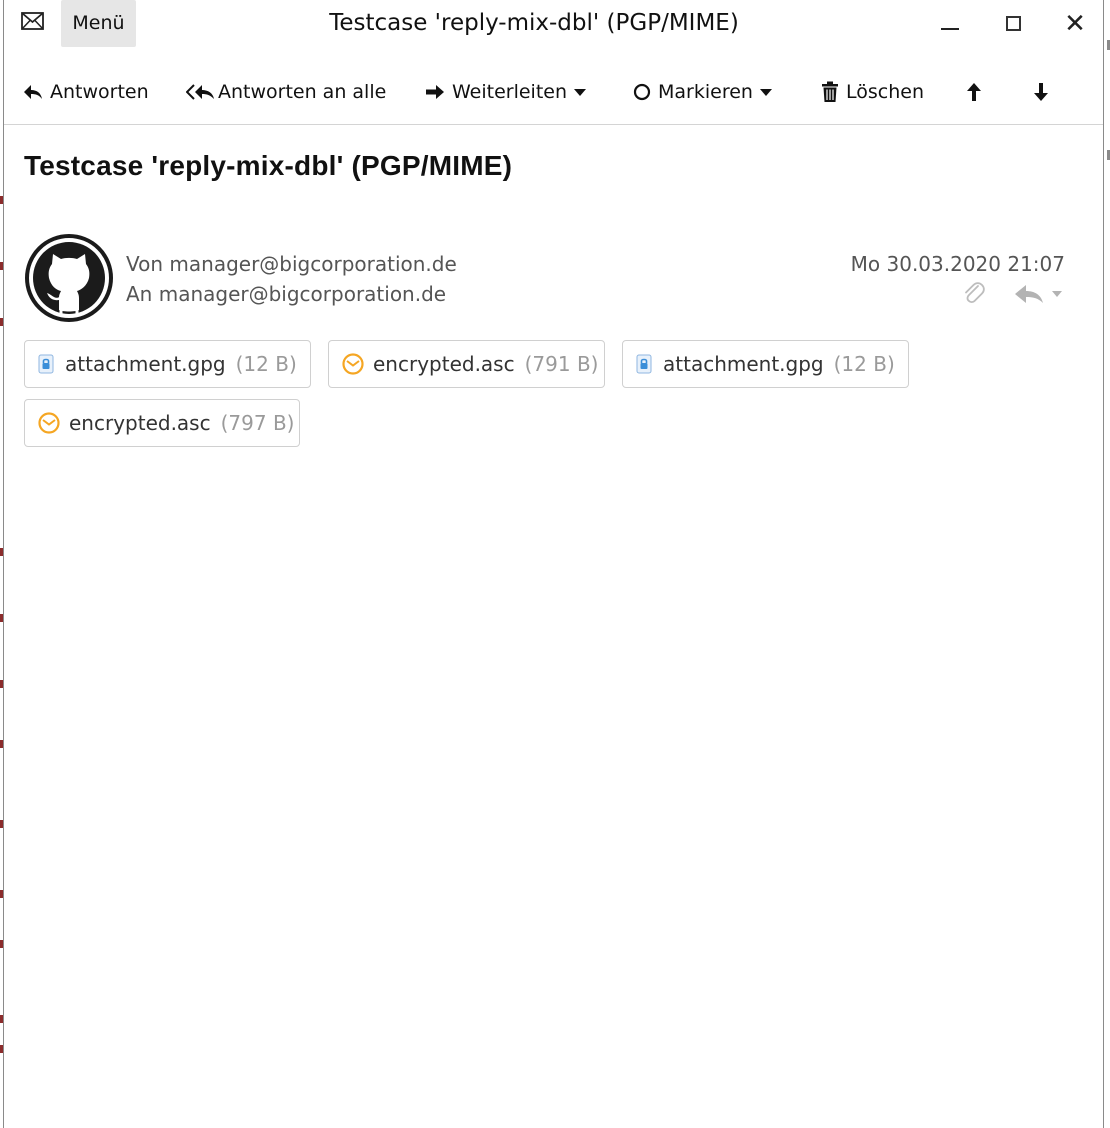 This screenshot has width=1110, height=1128. Describe the element at coordinates (1030, 294) in the screenshot. I see `reply-icon` at that location.